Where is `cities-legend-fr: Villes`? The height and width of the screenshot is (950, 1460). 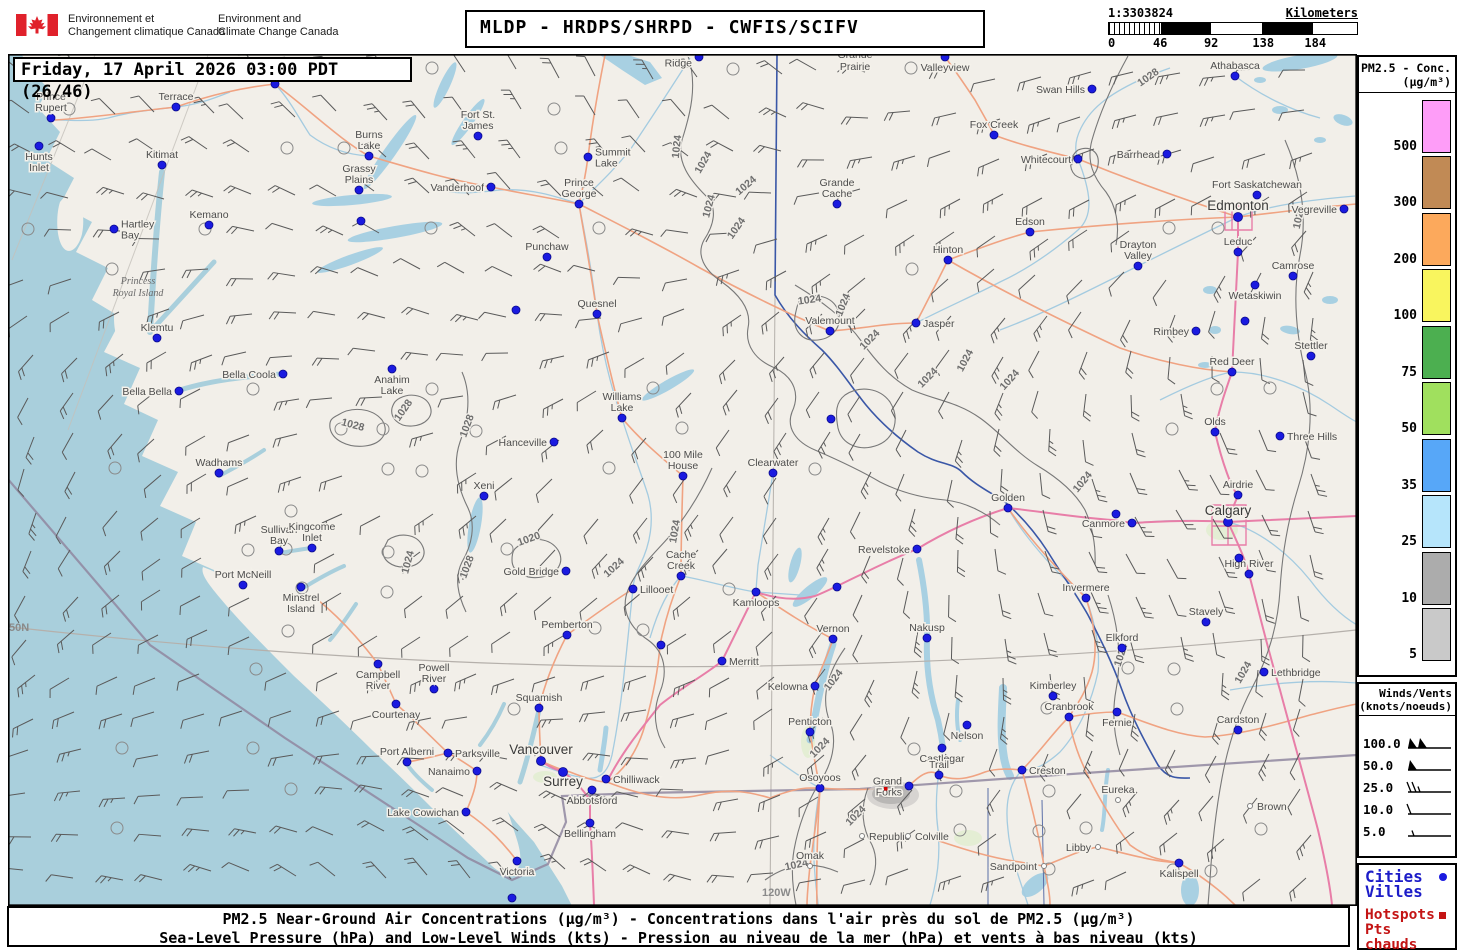 cities-legend-fr: Villes is located at coordinates (1394, 891).